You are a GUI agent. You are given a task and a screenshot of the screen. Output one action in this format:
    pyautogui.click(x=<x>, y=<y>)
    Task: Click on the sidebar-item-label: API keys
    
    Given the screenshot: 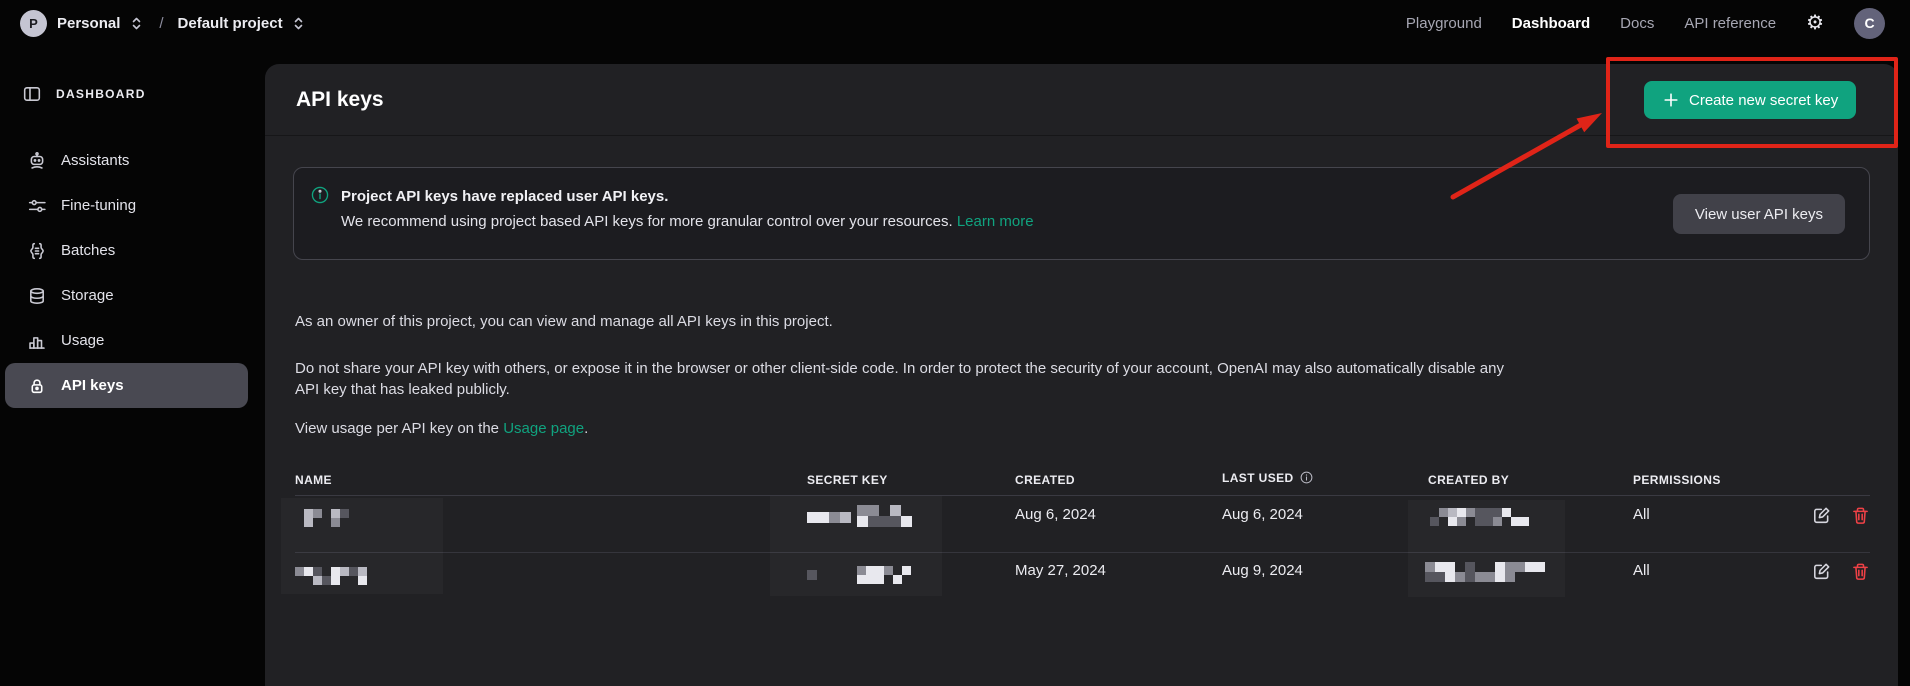 What is the action you would take?
    pyautogui.click(x=92, y=385)
    